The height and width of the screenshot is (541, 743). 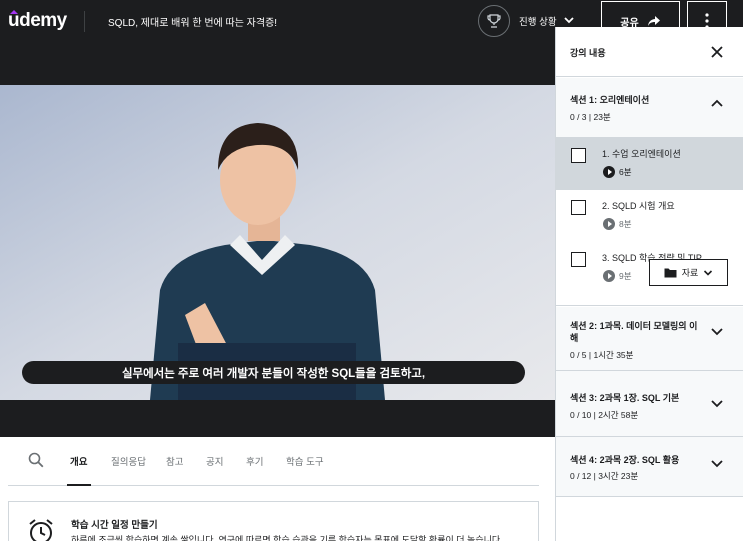 What do you see at coordinates (214, 461) in the screenshot?
I see `tab-announcements: 공지` at bounding box center [214, 461].